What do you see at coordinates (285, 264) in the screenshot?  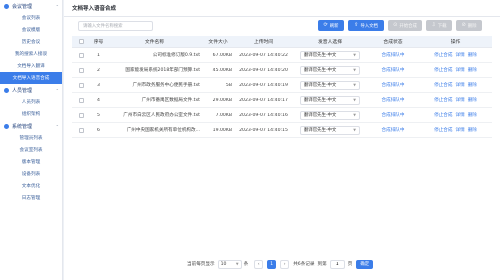 I see `next-page-button: ›` at bounding box center [285, 264].